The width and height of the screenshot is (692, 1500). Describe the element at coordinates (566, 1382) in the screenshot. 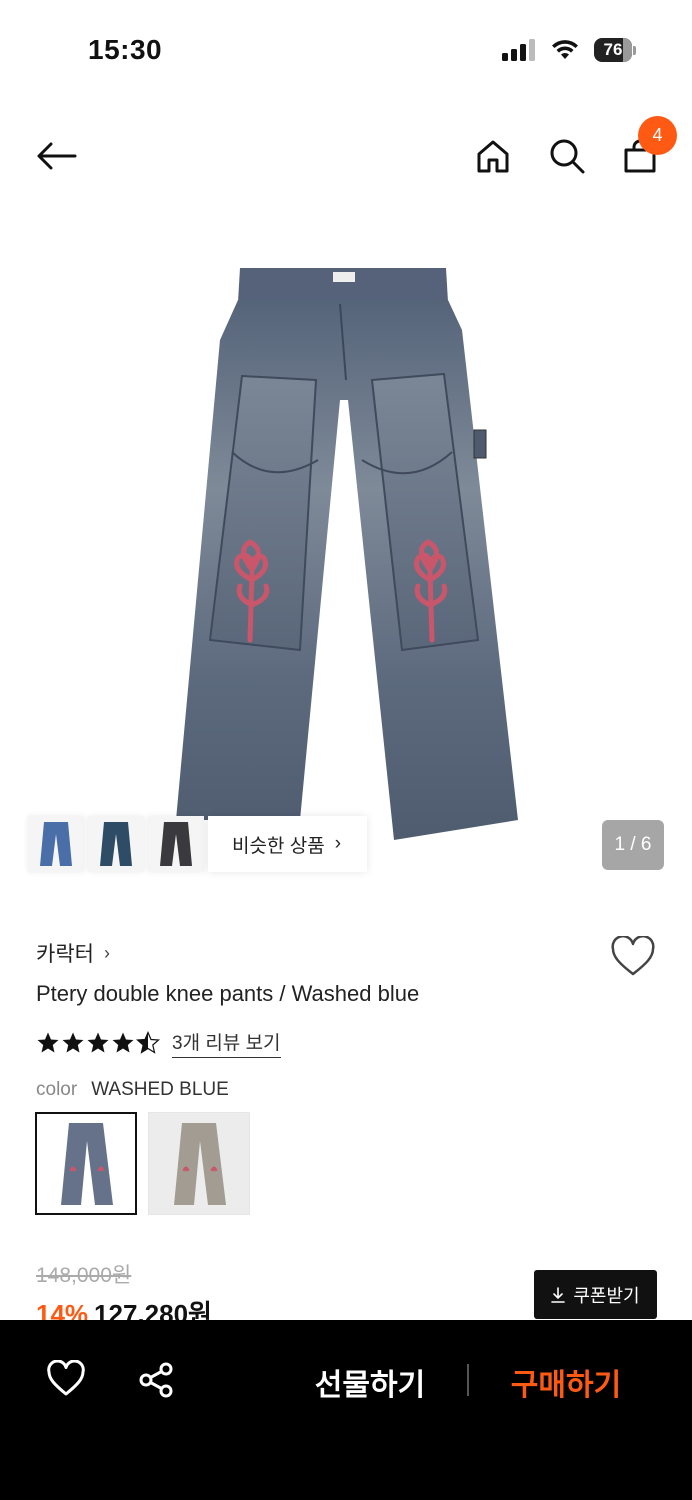

I see `buy-button: 구매하기` at that location.